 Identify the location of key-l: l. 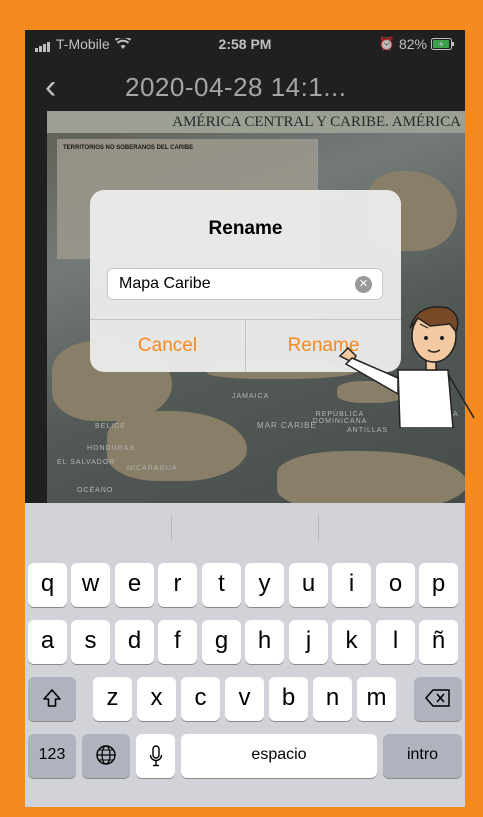
(395, 642).